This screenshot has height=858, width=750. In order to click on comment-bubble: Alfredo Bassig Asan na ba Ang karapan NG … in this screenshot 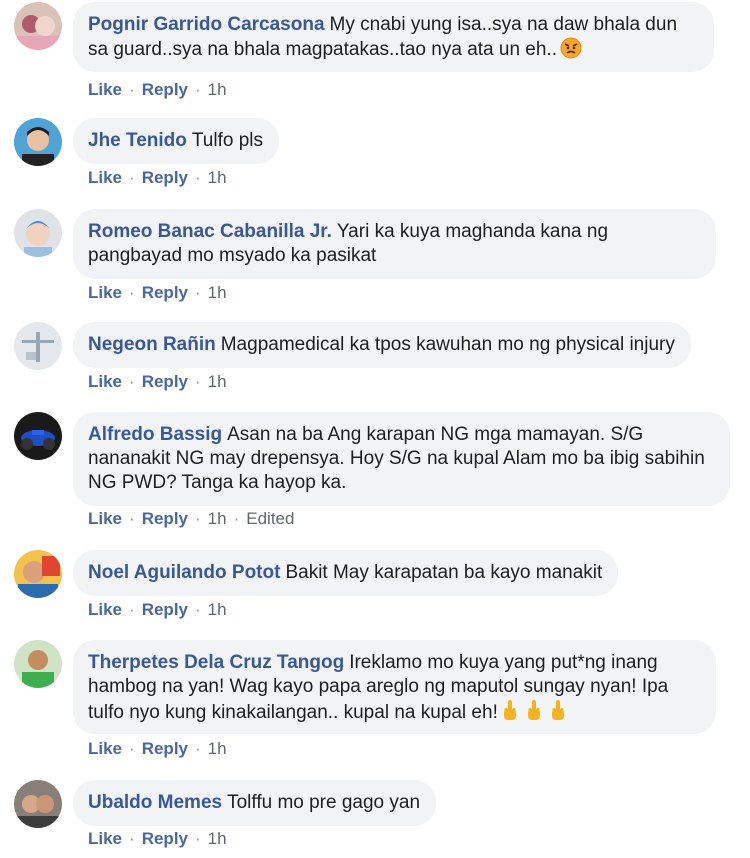, I will do `click(401, 459)`.